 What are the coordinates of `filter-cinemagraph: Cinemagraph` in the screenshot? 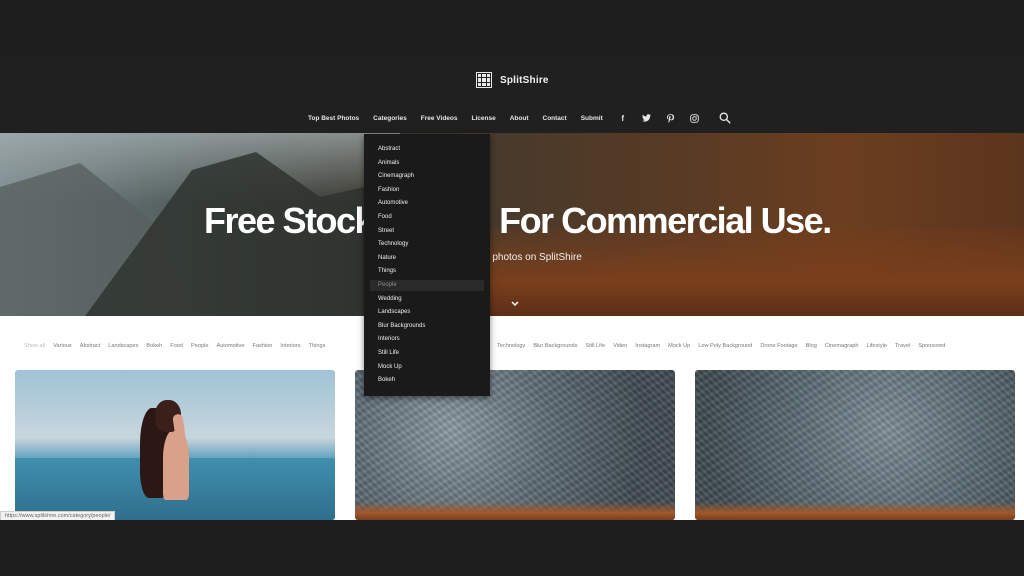 It's located at (842, 346).